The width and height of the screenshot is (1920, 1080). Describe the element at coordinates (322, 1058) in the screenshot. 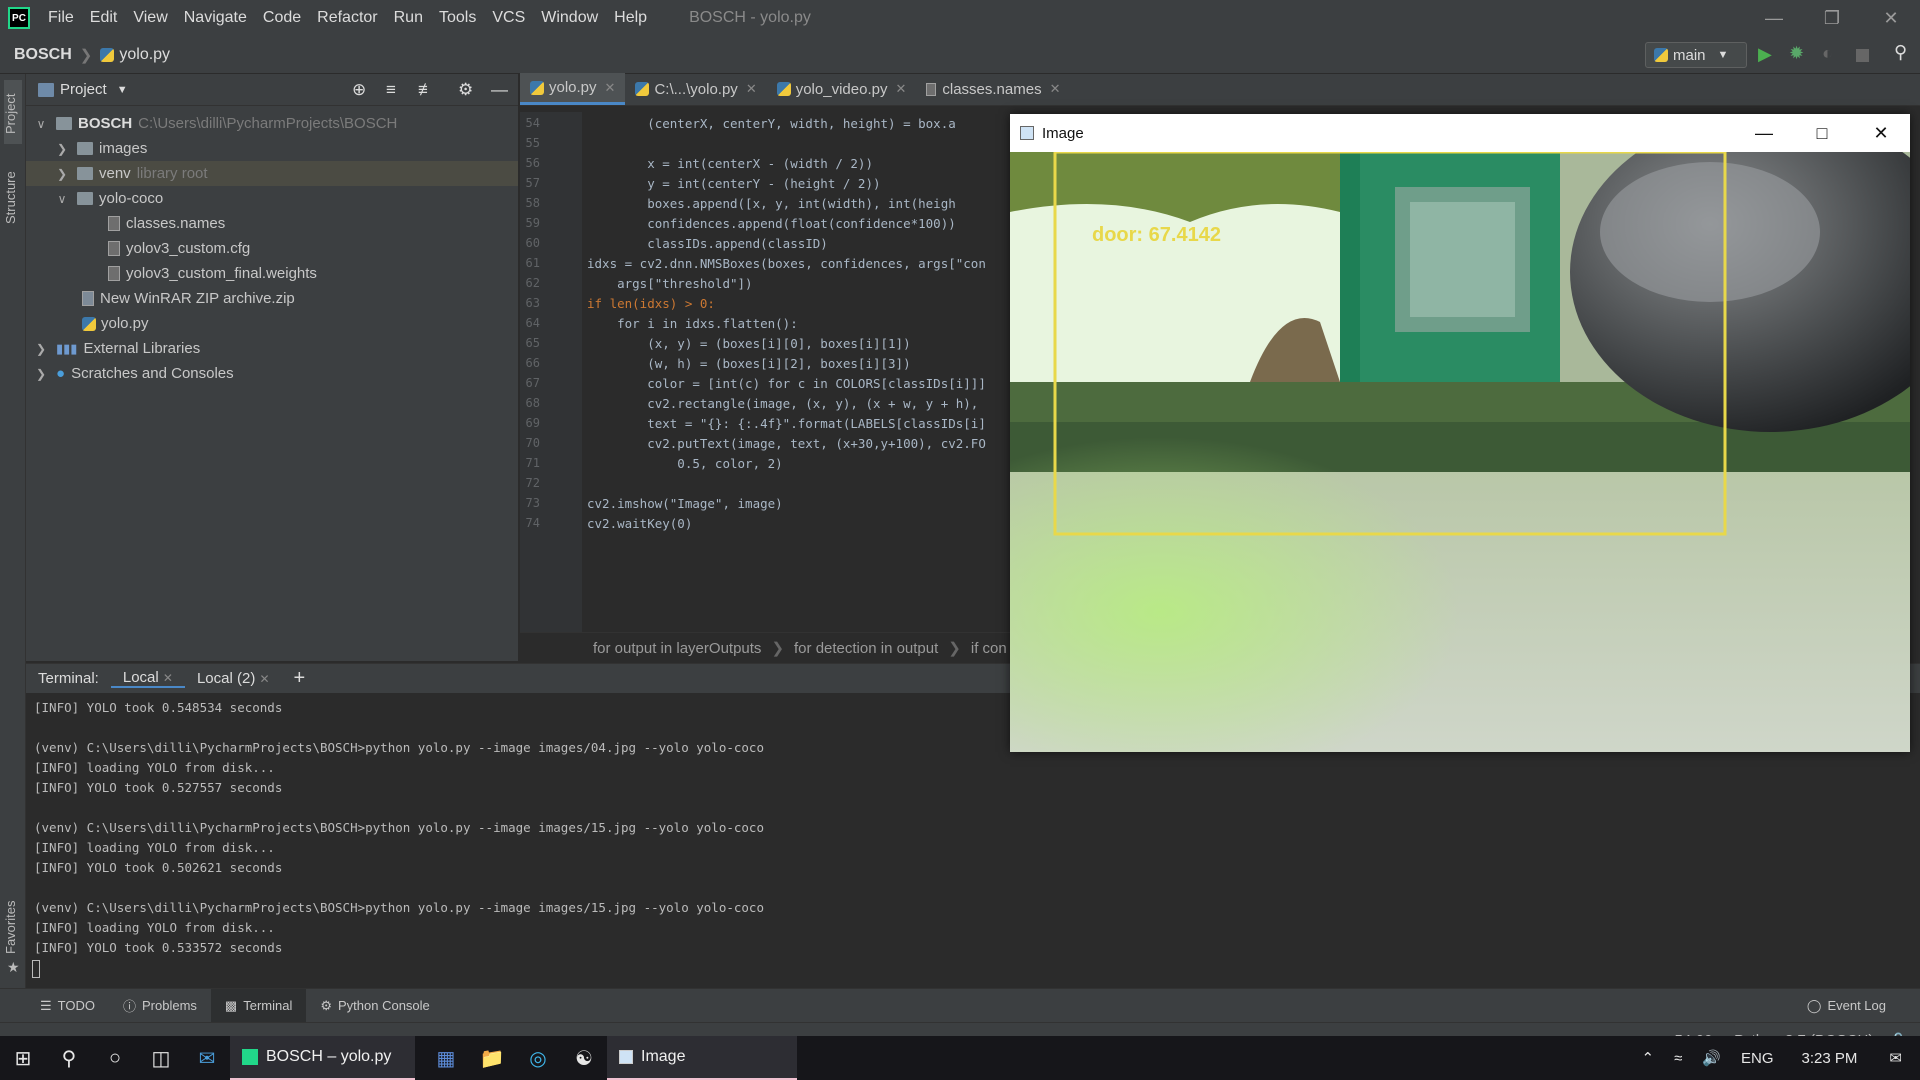

I see `taskbar-app-pycharm: BOSCH – yolo.py` at that location.